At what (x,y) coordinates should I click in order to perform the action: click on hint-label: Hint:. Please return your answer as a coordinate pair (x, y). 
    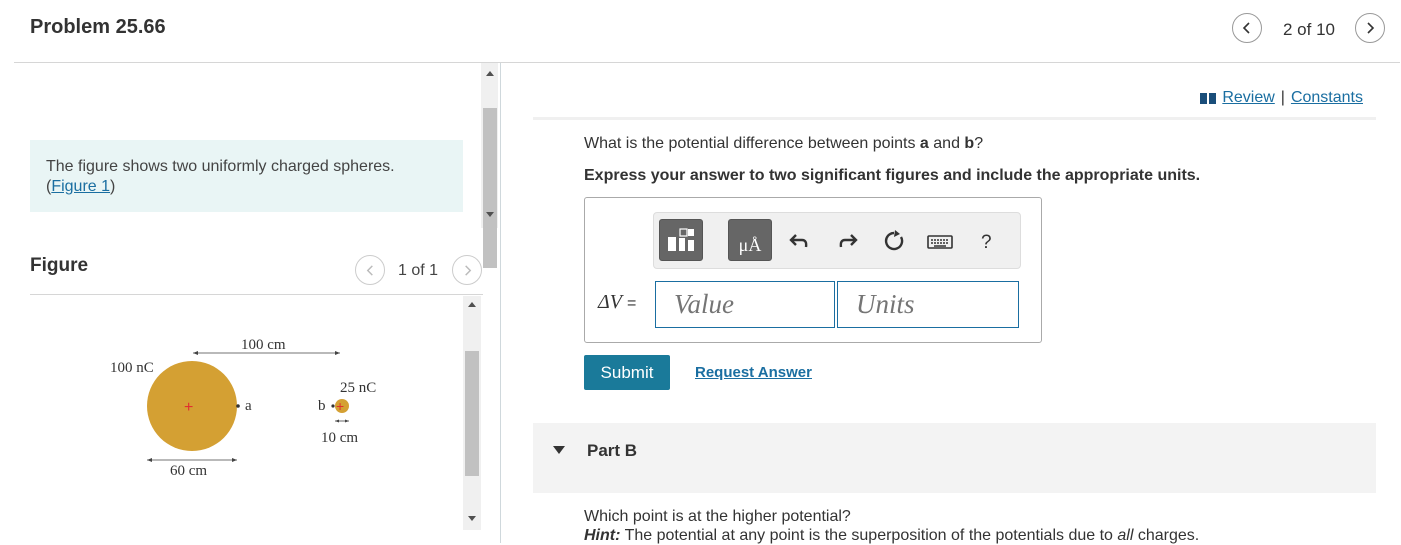
    Looking at the image, I should click on (602, 535).